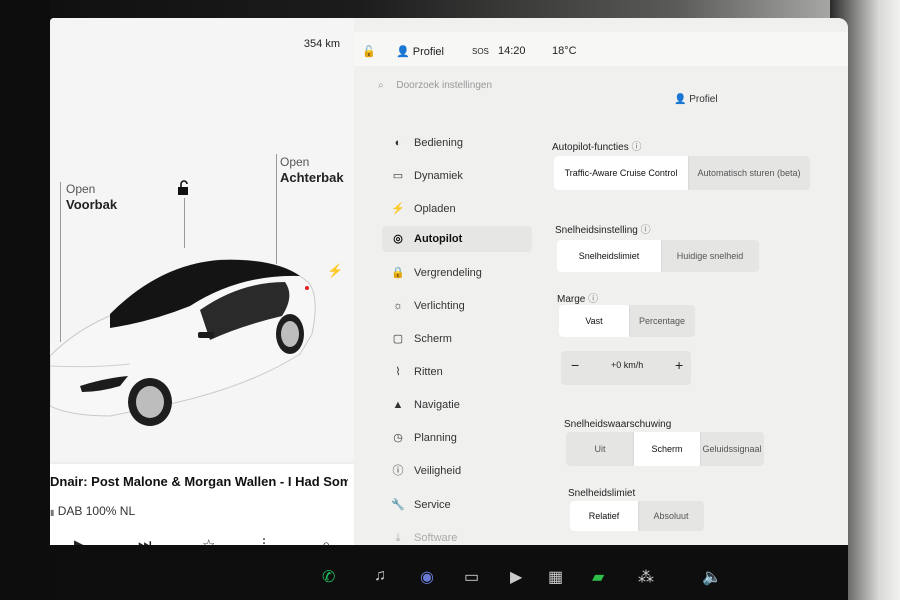 Image resolution: width=900 pixels, height=600 pixels. What do you see at coordinates (598, 577) in the screenshot?
I see `energy-icon: ▰` at bounding box center [598, 577].